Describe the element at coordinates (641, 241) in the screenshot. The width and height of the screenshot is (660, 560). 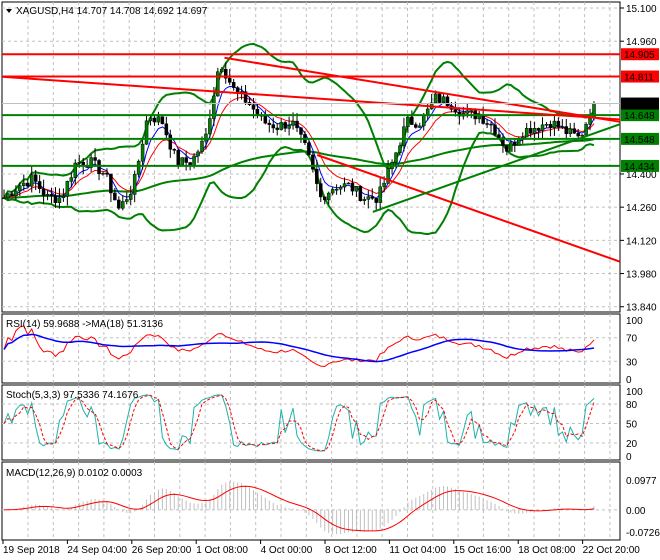
I see `price-tick-label: 14.120` at that location.